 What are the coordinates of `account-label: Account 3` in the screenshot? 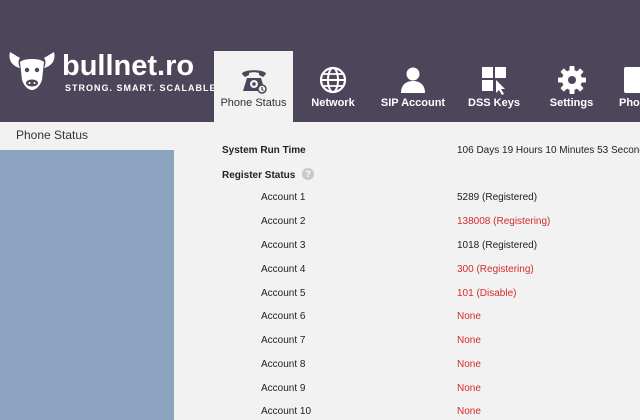 It's located at (283, 245).